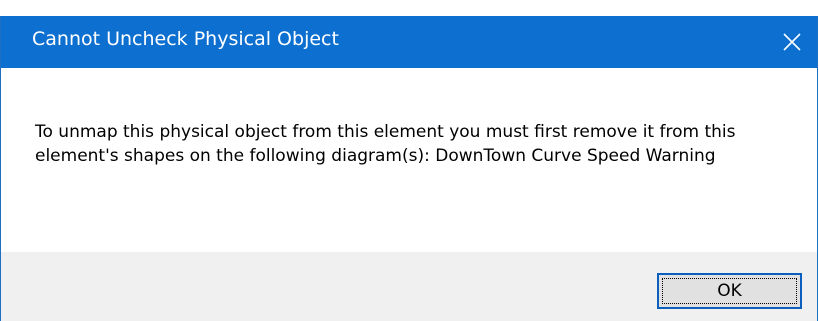  I want to click on dialog-title: Cannot Uncheck Physical Object, so click(185, 39).